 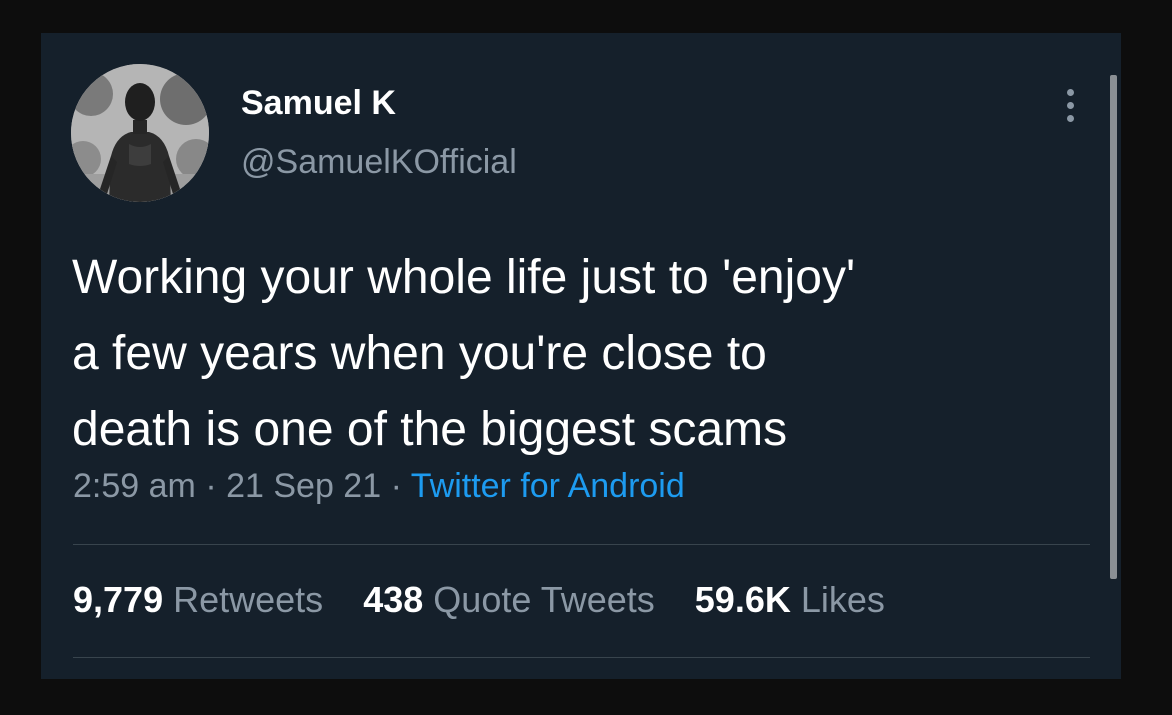 What do you see at coordinates (248, 599) in the screenshot?
I see `retweets-label: Retweets` at bounding box center [248, 599].